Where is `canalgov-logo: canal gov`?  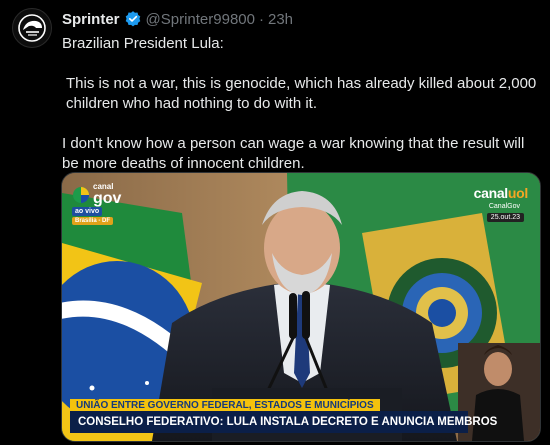
canalgov-logo: canal gov is located at coordinates (96, 195).